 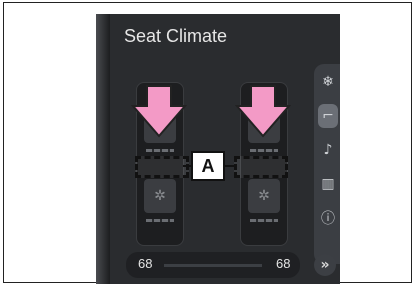 What do you see at coordinates (328, 150) in the screenshot?
I see `music-note-icon: ♪` at bounding box center [328, 150].